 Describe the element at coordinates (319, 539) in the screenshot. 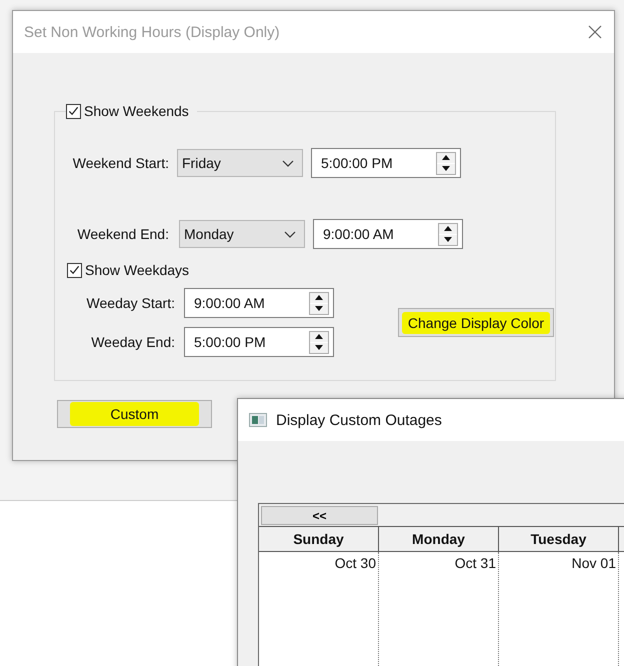

I see `day-header: Sunday` at that location.